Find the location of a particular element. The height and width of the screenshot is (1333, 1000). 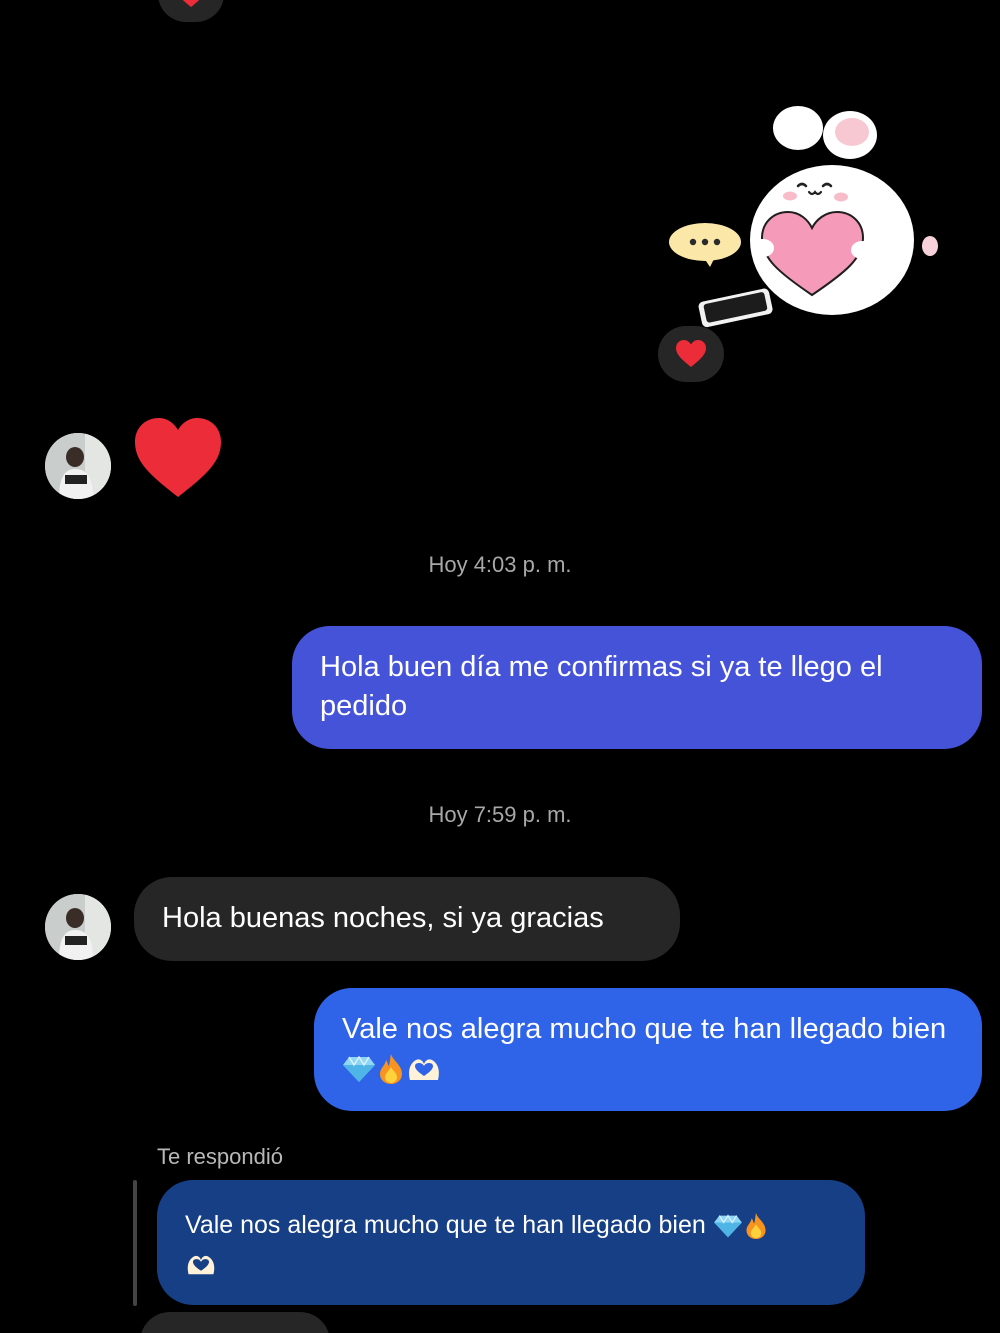

message-timestamp: Hoy 7:59 p. m. is located at coordinates (500, 814).